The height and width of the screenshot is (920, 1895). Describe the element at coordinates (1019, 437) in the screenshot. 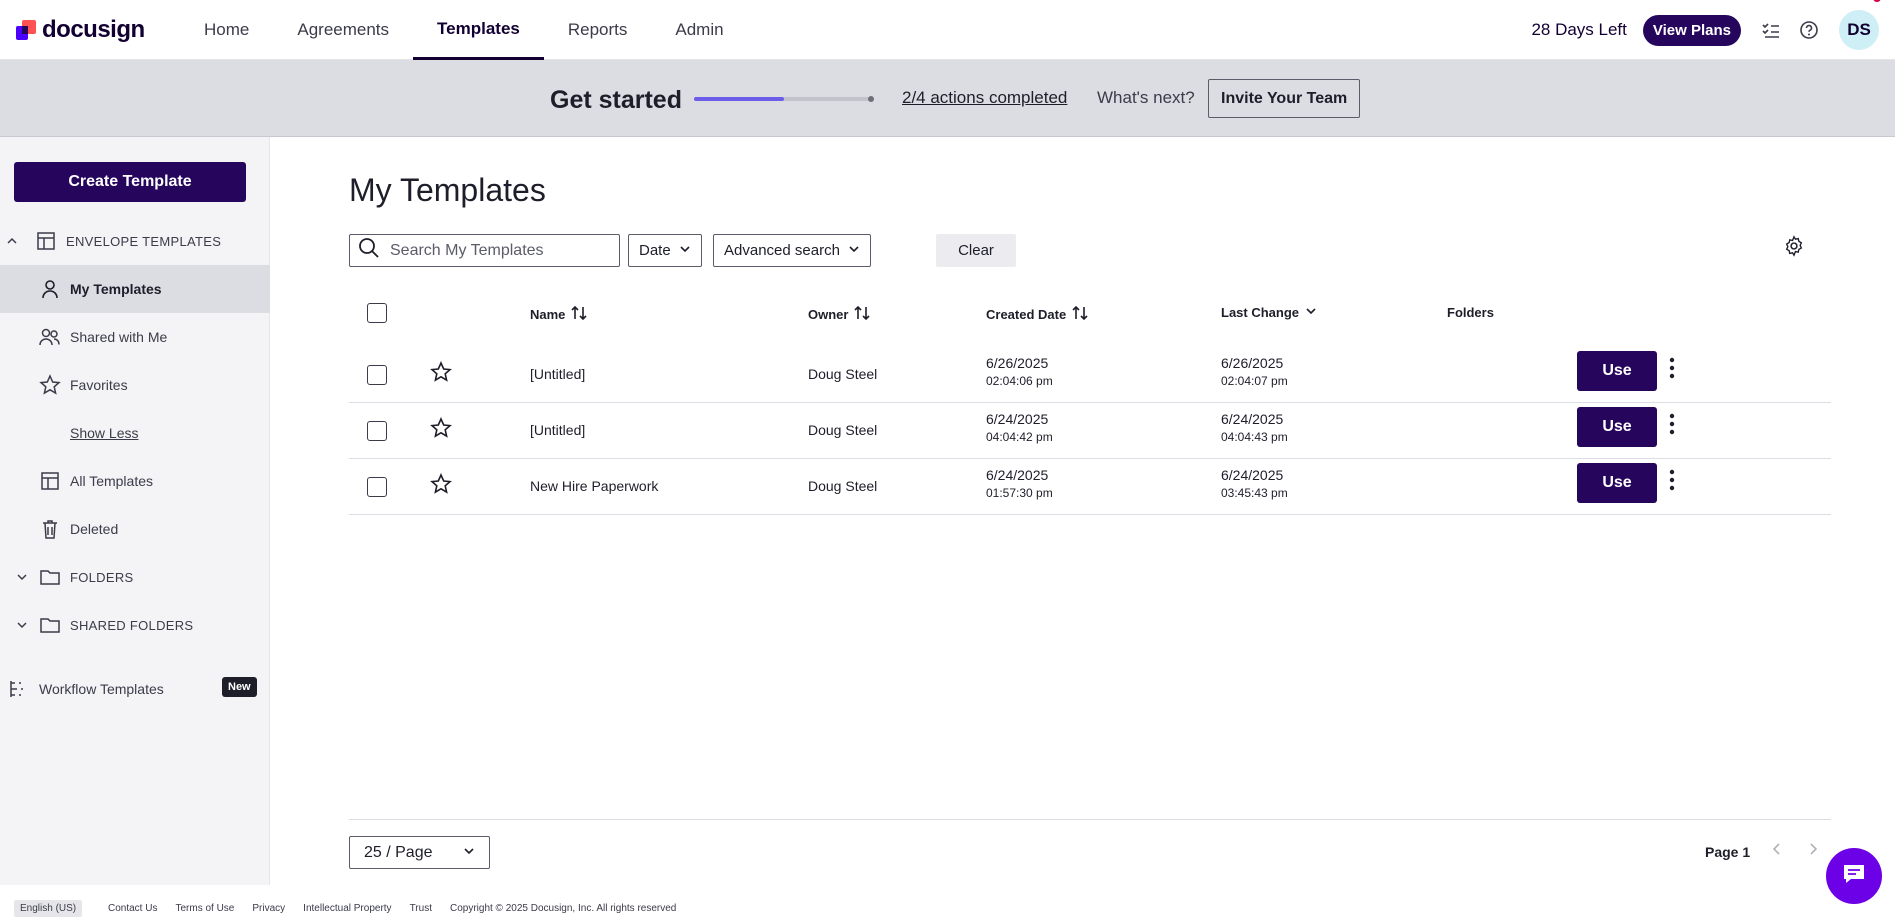

I see `created-time-value: 04:04:42 pm` at that location.